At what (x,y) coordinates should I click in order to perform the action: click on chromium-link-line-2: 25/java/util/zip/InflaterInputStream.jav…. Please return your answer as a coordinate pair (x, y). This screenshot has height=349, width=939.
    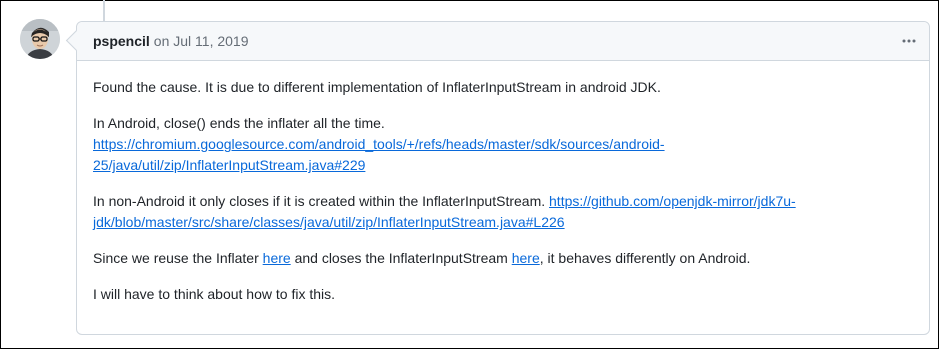
    Looking at the image, I should click on (229, 165).